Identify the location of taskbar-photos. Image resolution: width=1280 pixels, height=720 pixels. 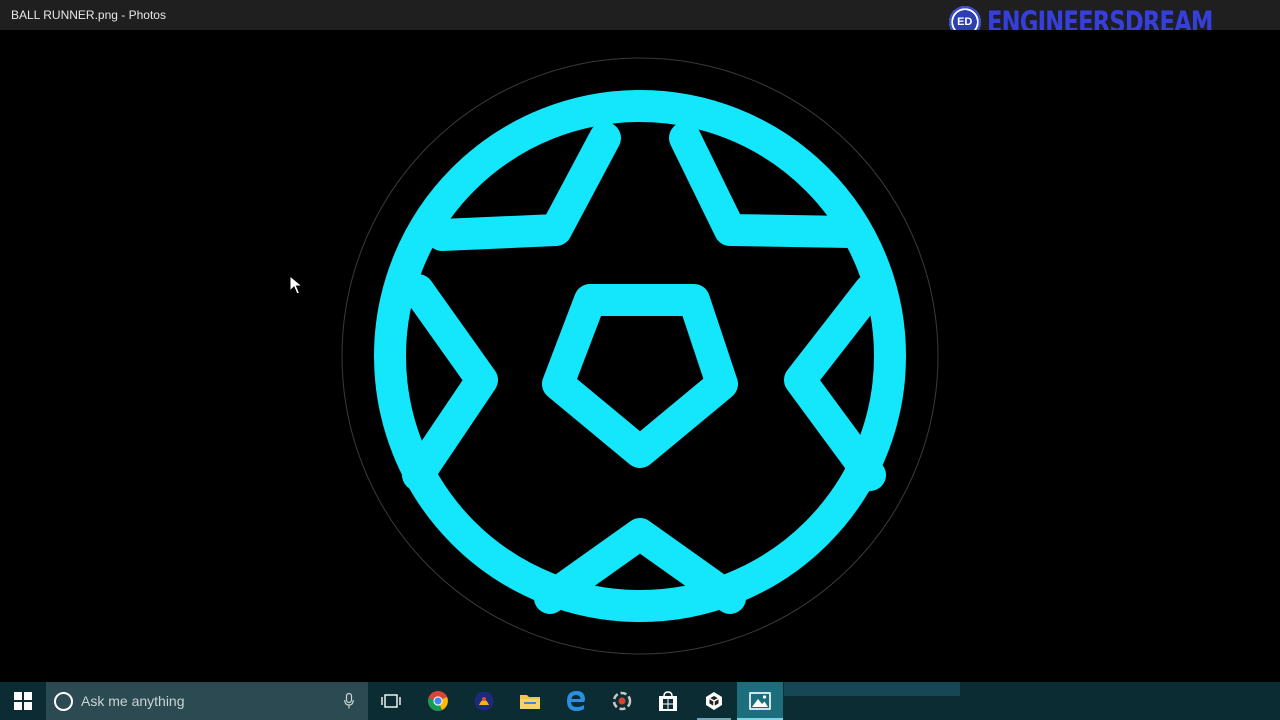
(760, 701).